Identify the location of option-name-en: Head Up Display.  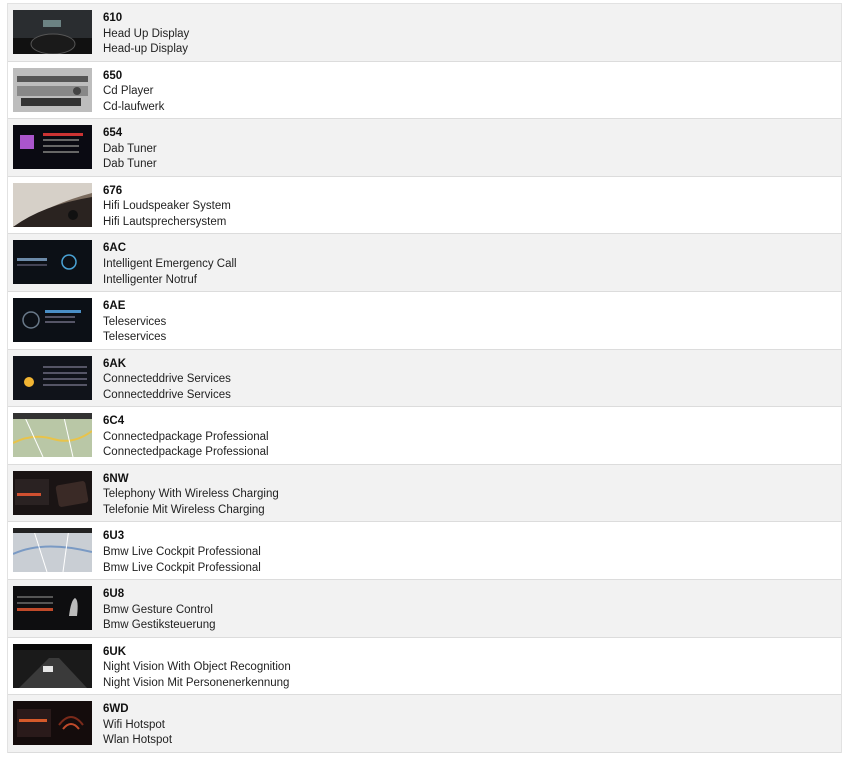
(146, 33).